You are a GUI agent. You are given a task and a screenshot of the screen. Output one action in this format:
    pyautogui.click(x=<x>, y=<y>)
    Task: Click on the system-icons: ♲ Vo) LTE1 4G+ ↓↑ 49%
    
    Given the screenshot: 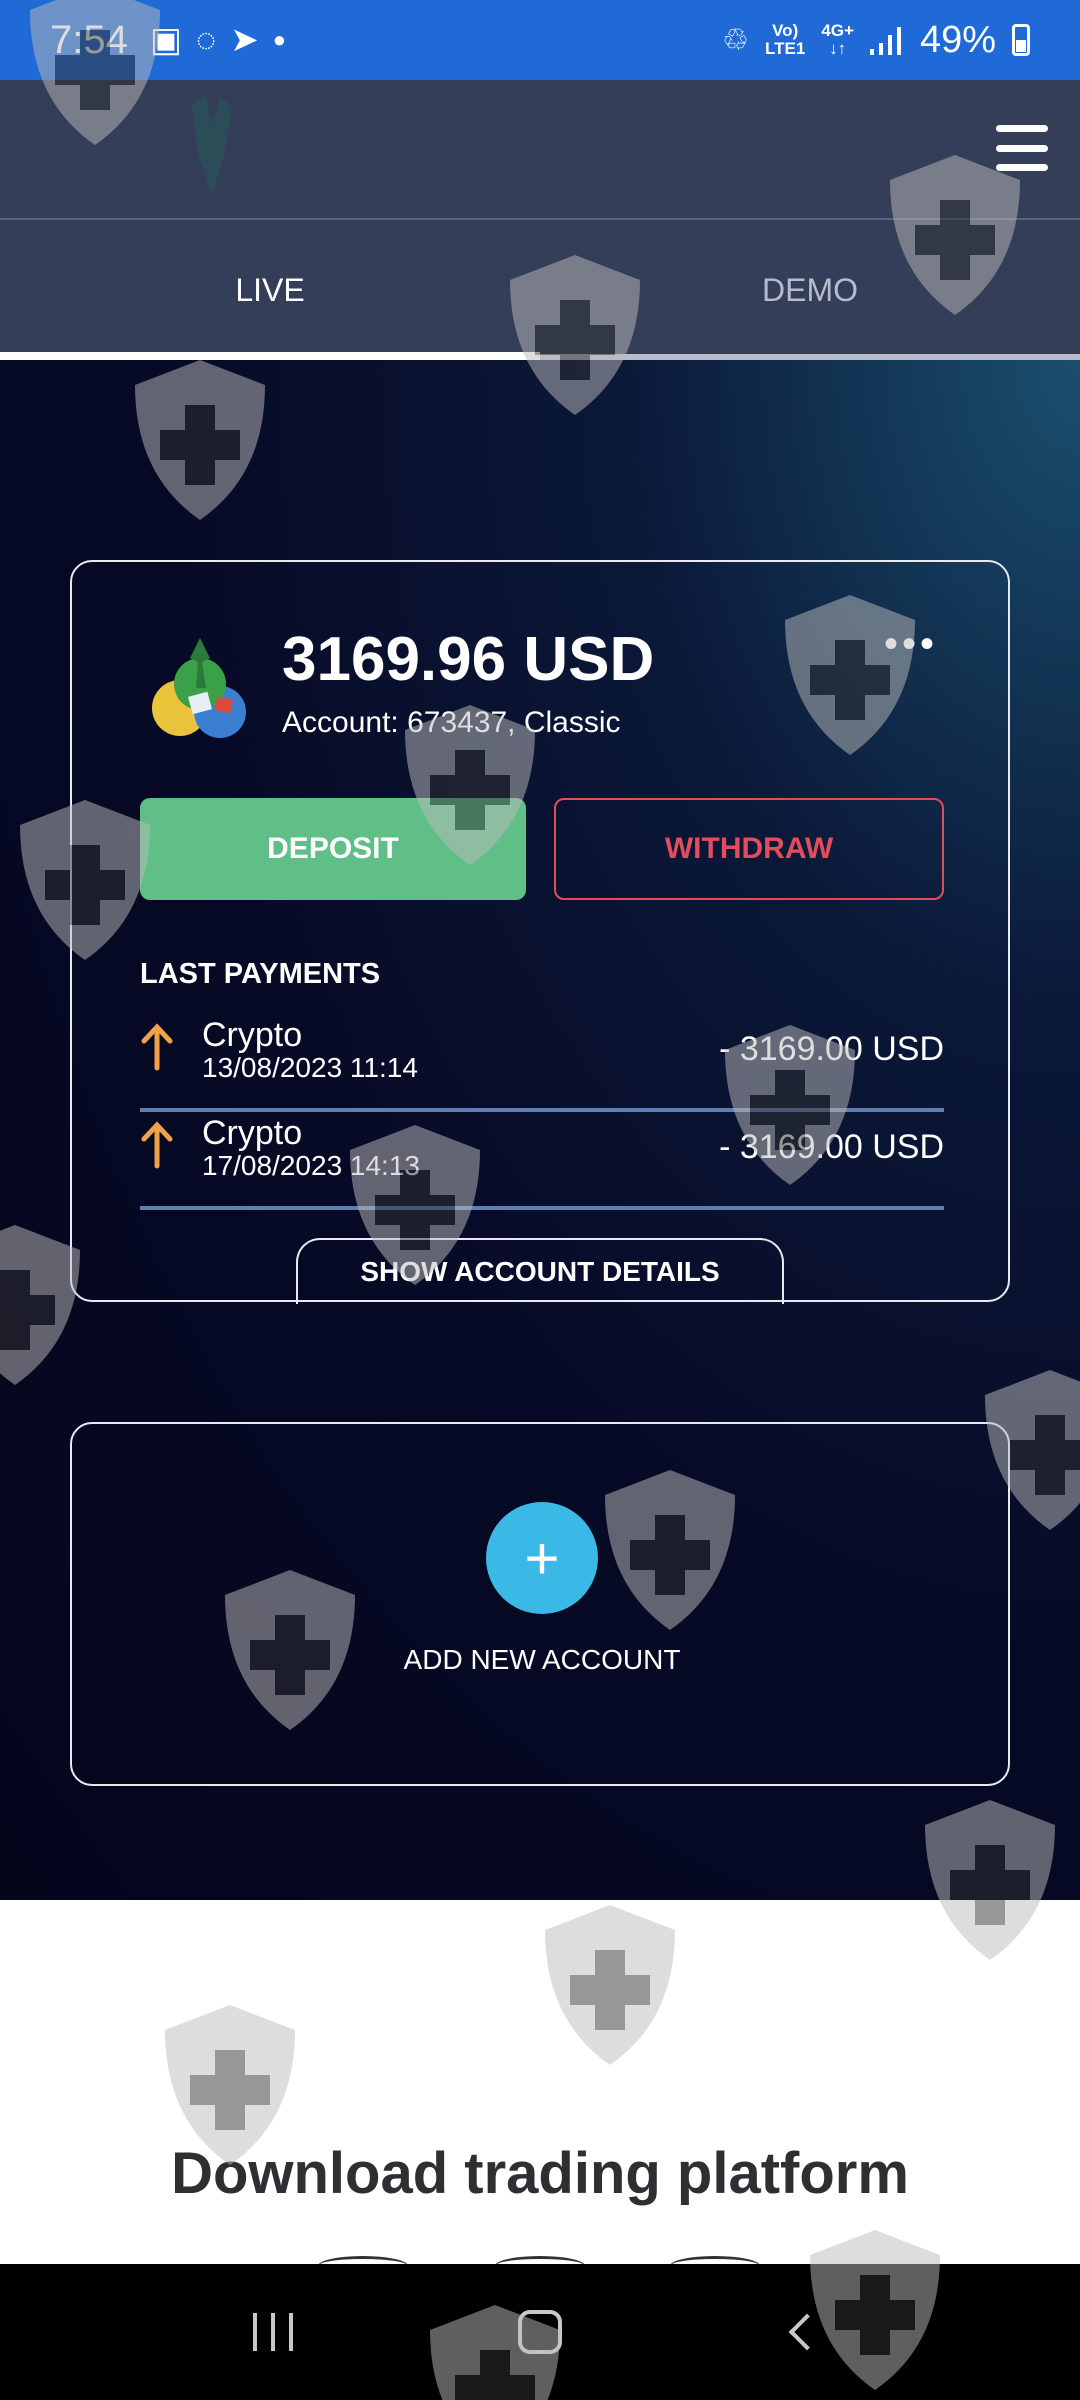 What is the action you would take?
    pyautogui.click(x=876, y=40)
    